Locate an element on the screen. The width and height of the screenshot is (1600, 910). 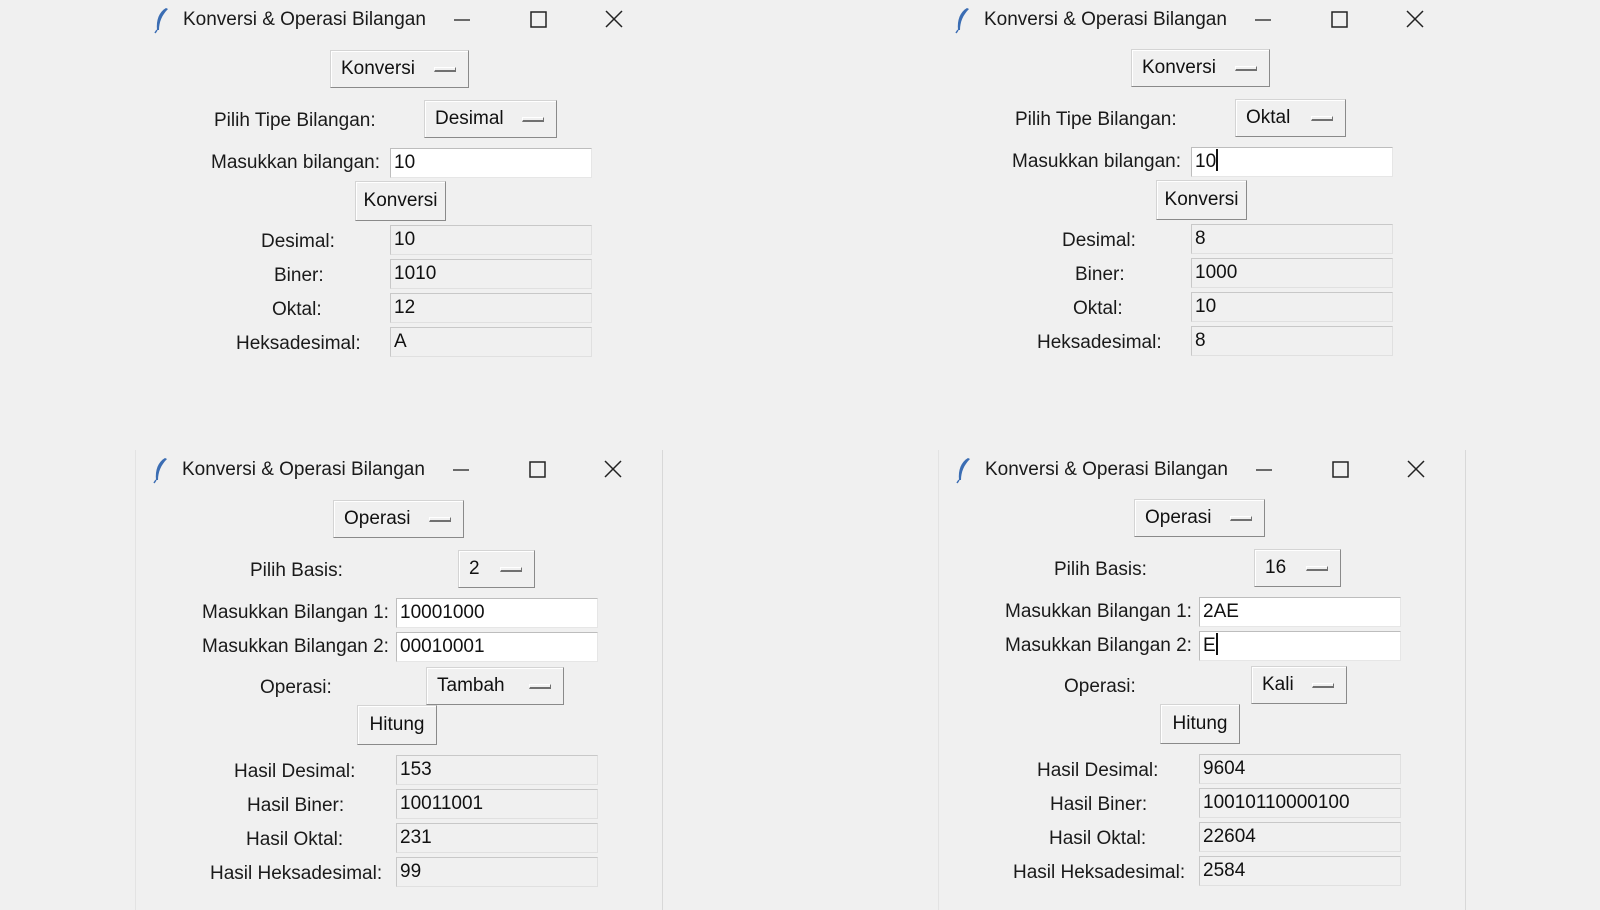
operation-menu: Tambah is located at coordinates (495, 686).